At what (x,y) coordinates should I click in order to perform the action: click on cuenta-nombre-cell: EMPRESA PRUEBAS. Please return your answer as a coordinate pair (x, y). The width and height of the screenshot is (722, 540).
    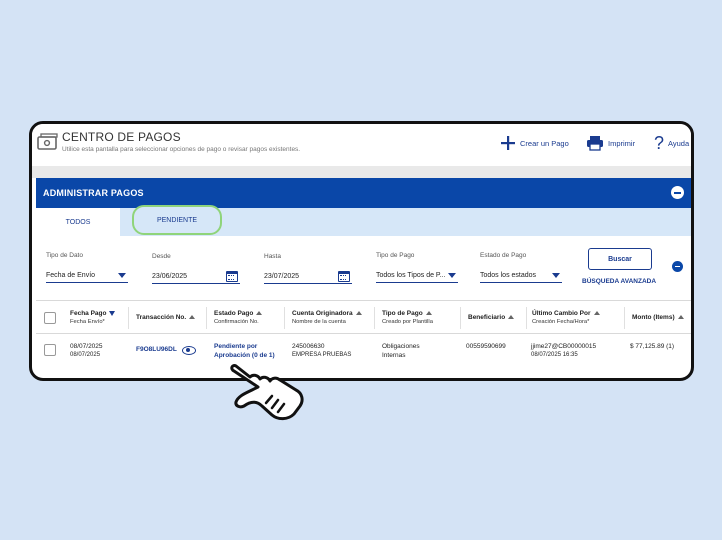
    Looking at the image, I should click on (322, 355).